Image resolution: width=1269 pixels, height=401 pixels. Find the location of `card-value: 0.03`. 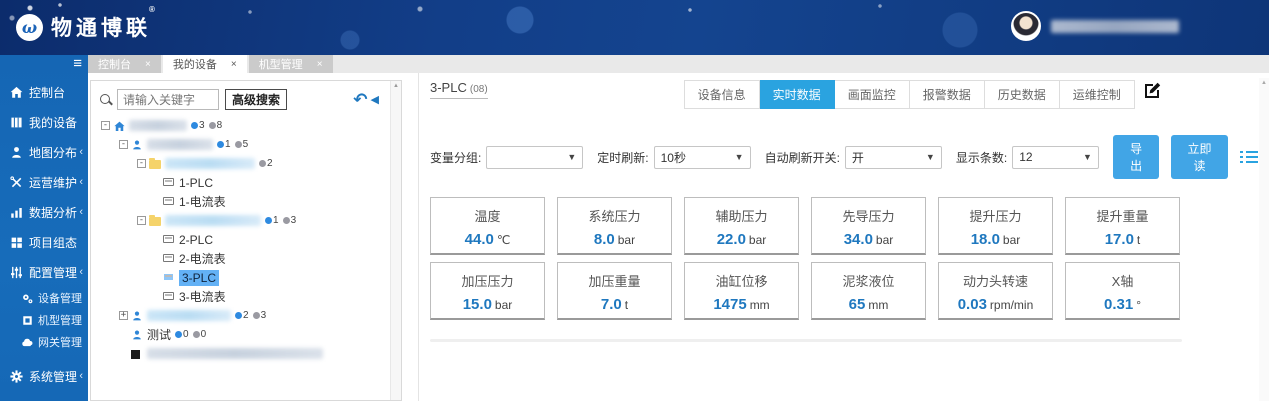

card-value: 0.03 is located at coordinates (972, 304).